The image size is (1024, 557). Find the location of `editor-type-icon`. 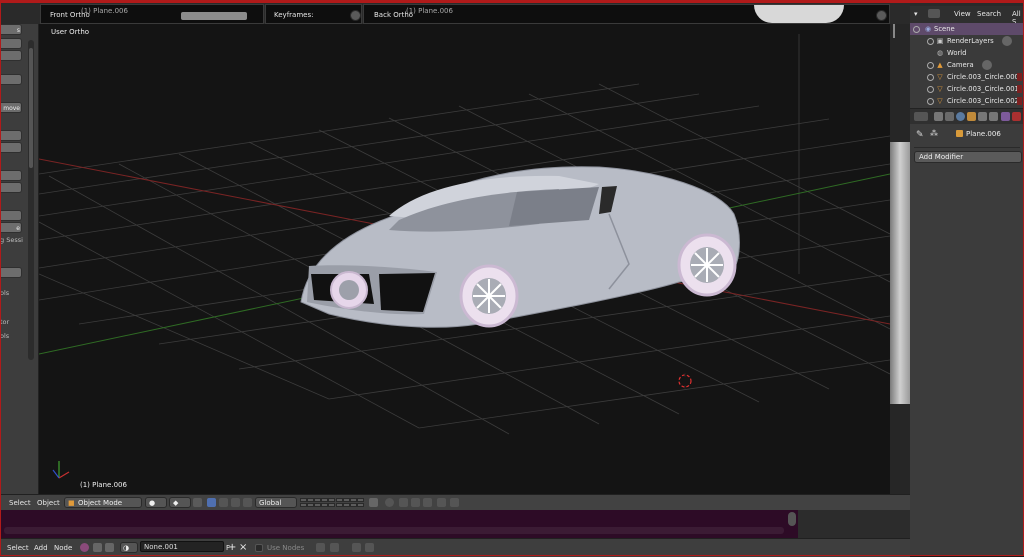

editor-type-icon is located at coordinates (921, 116).